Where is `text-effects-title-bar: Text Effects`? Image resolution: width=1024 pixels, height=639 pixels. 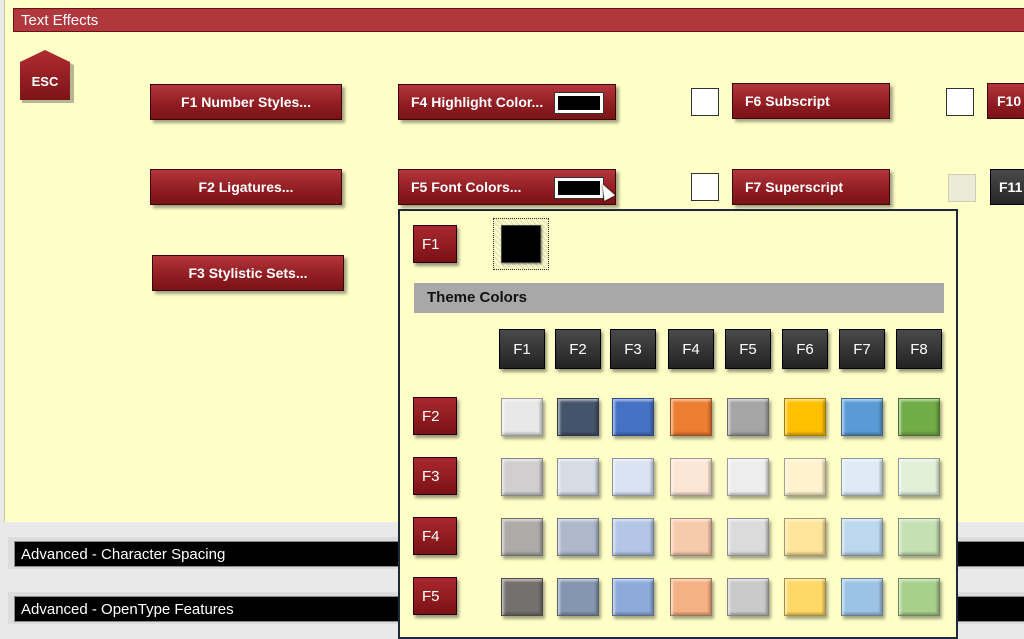 text-effects-title-bar: Text Effects is located at coordinates (518, 20).